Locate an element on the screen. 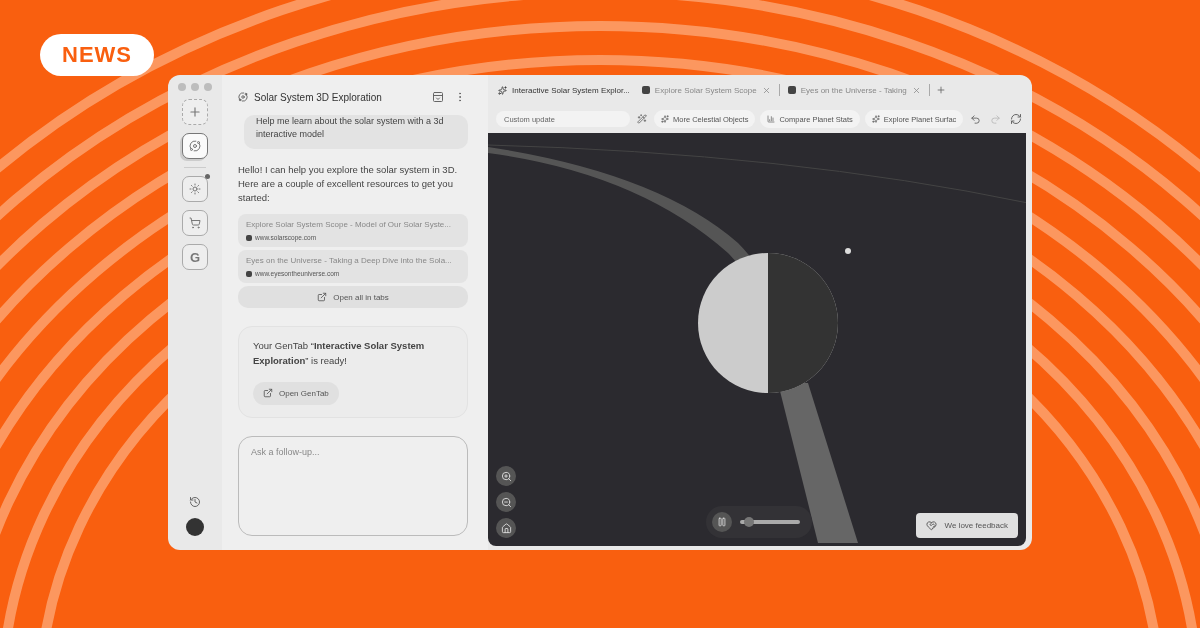  open-all-button: Open all in tabs is located at coordinates (353, 297).